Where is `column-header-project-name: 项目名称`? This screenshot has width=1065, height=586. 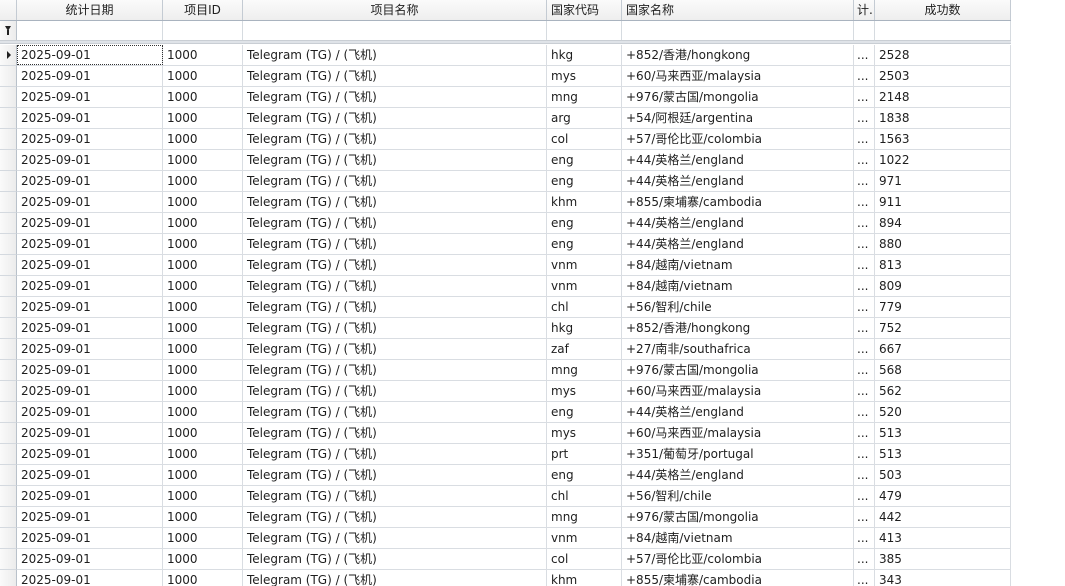 column-header-project-name: 项目名称 is located at coordinates (395, 10).